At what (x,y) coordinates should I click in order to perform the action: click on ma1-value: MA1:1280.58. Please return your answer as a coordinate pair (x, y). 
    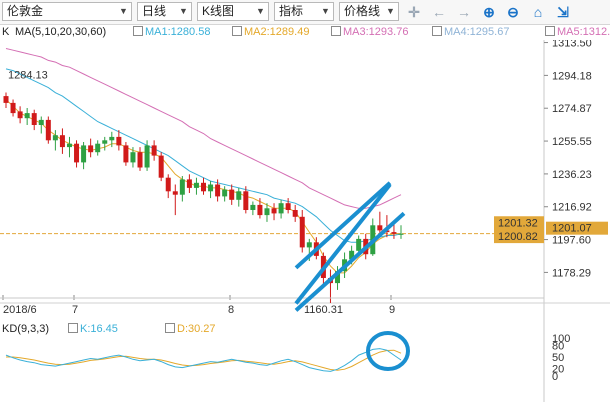
    Looking at the image, I should click on (178, 32).